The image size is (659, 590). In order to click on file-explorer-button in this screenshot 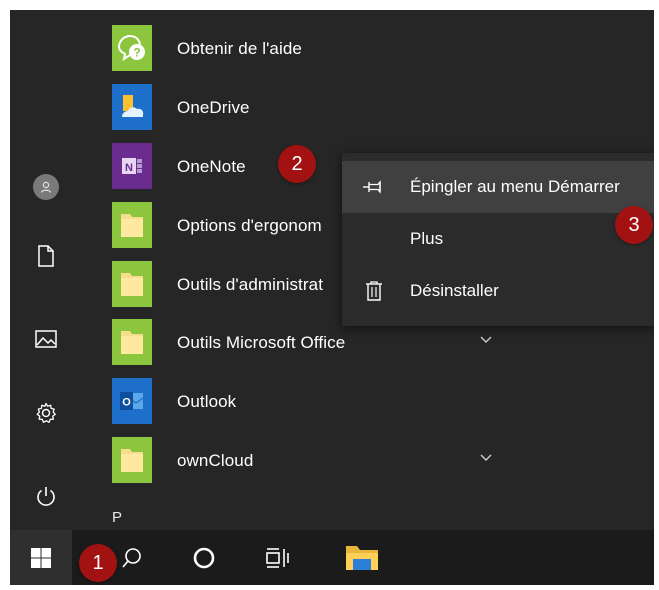, I will do `click(362, 557)`.